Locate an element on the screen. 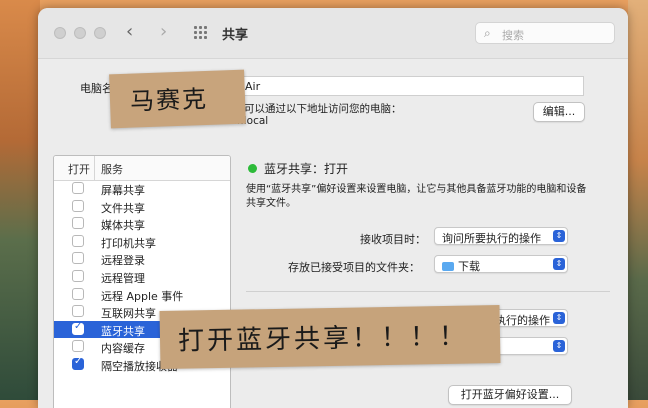  description-line-2: 共享文件。 is located at coordinates (271, 203).